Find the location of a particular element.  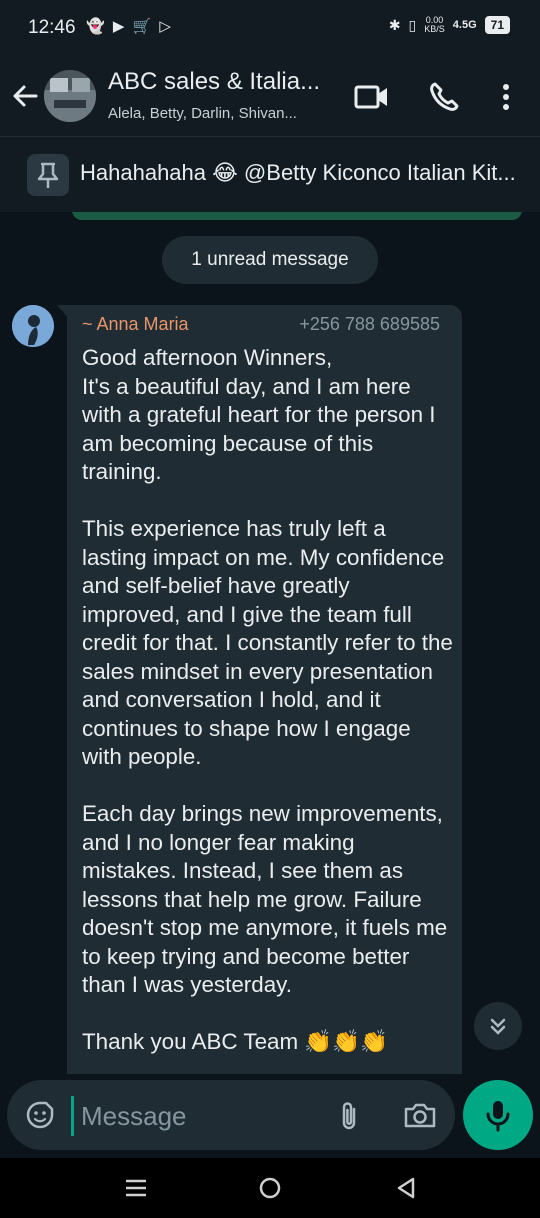

vibrate-icon: ▯ is located at coordinates (412, 24).